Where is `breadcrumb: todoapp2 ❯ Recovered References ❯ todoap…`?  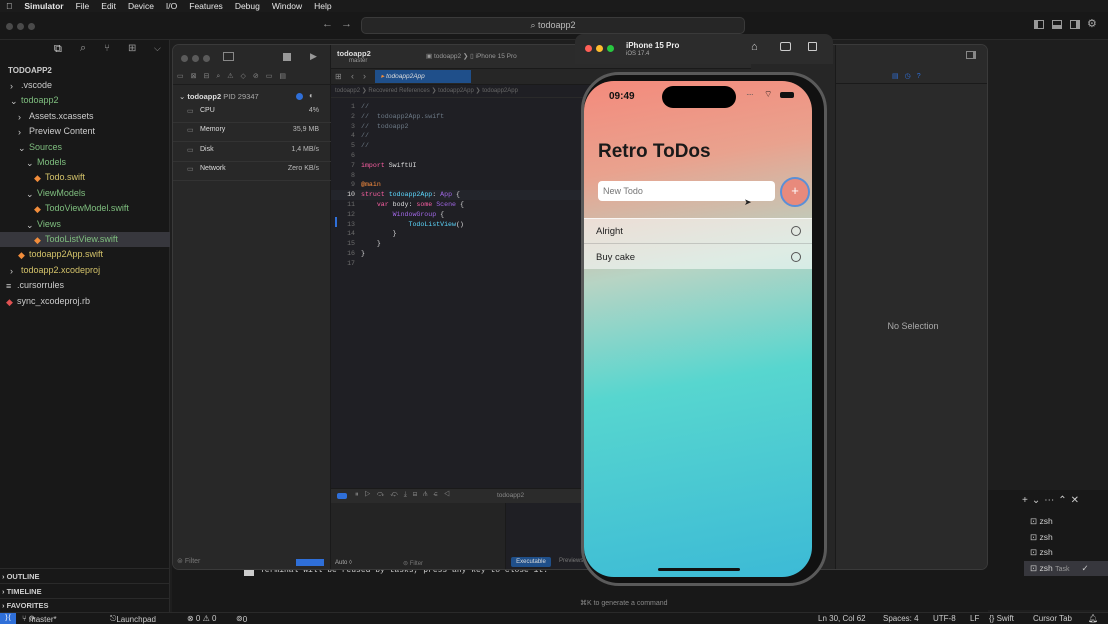
breadcrumb: todoapp2 ❯ Recovered References ❯ todoap… is located at coordinates (426, 90).